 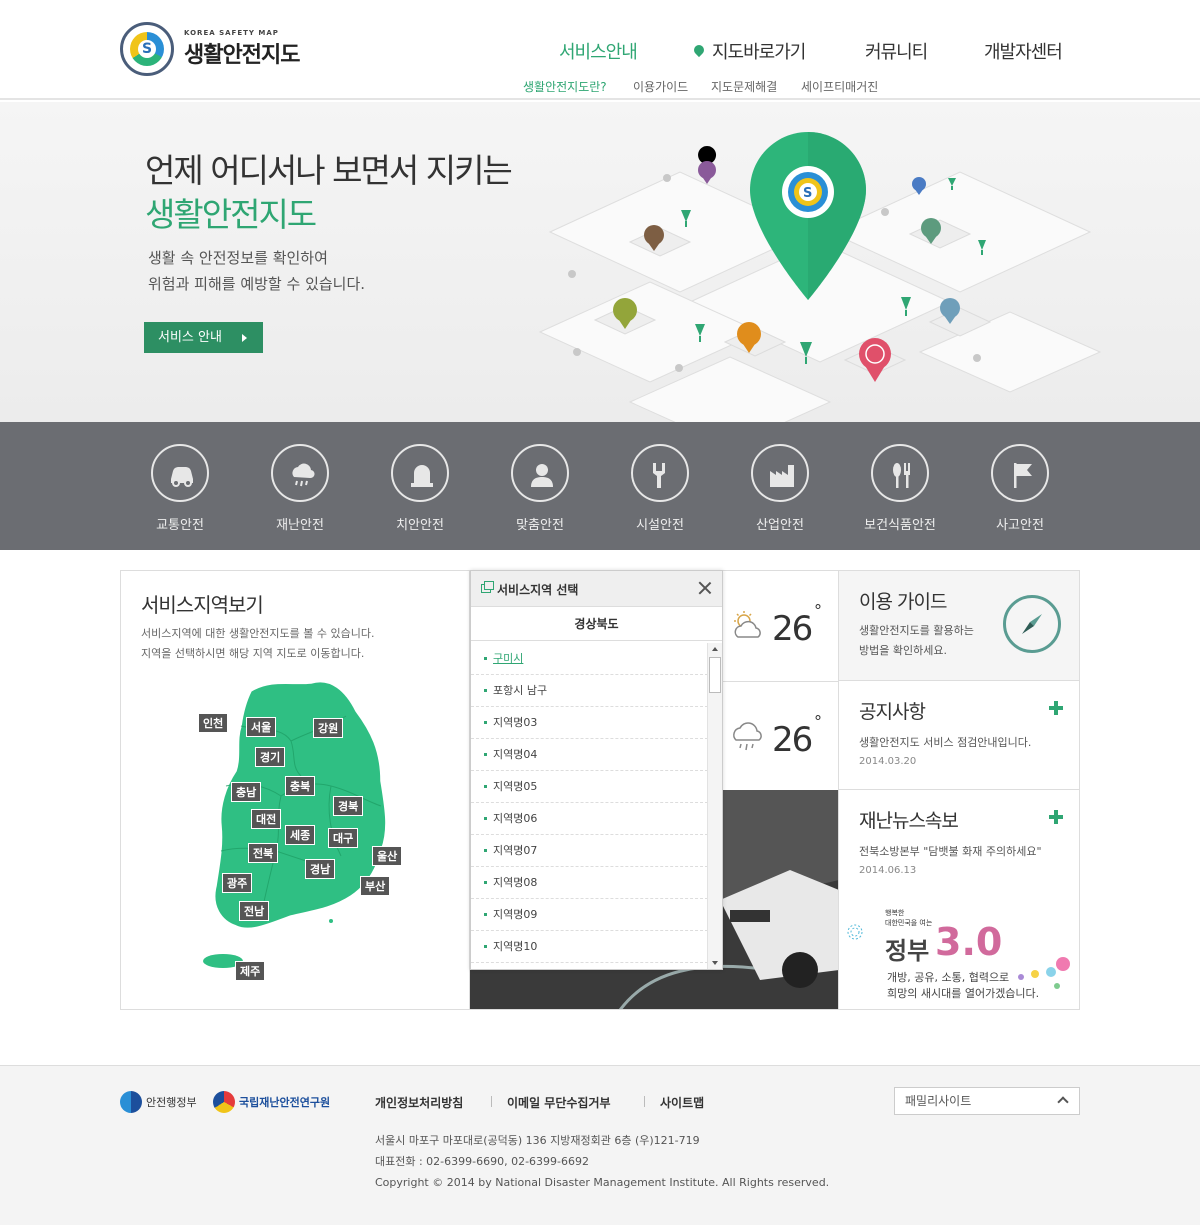 What do you see at coordinates (420, 525) in the screenshot?
I see `category-police-label: 치안안전` at bounding box center [420, 525].